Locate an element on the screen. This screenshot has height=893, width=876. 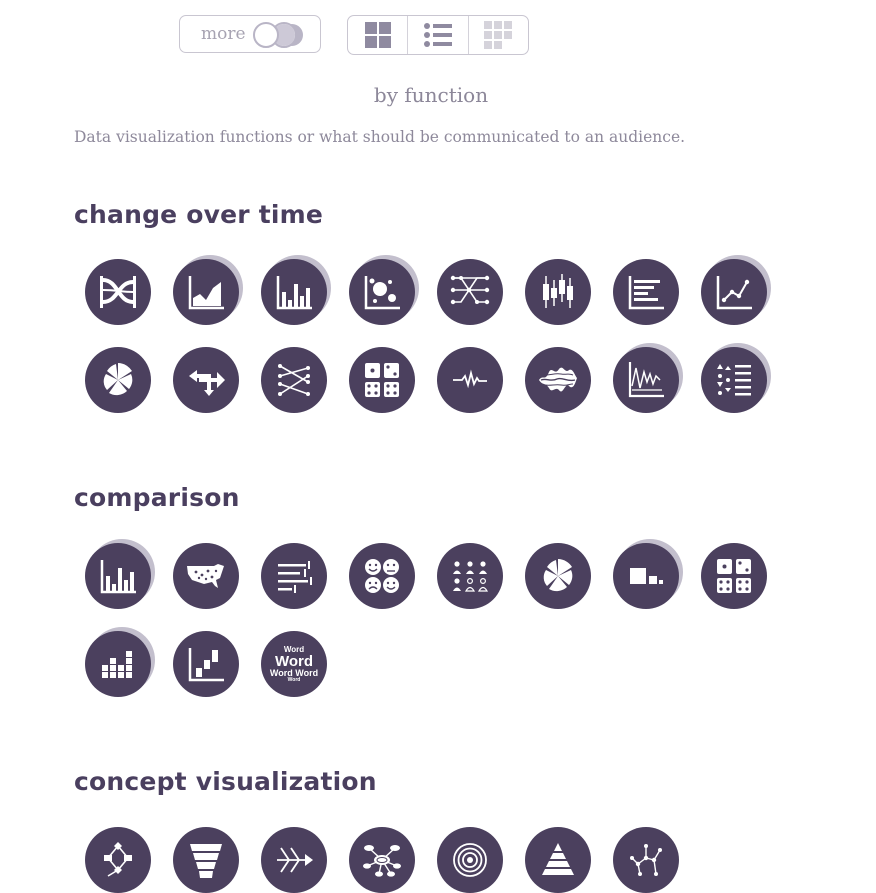
word-cloud-icon: Word Word Word Word Word is located at coordinates (294, 664).